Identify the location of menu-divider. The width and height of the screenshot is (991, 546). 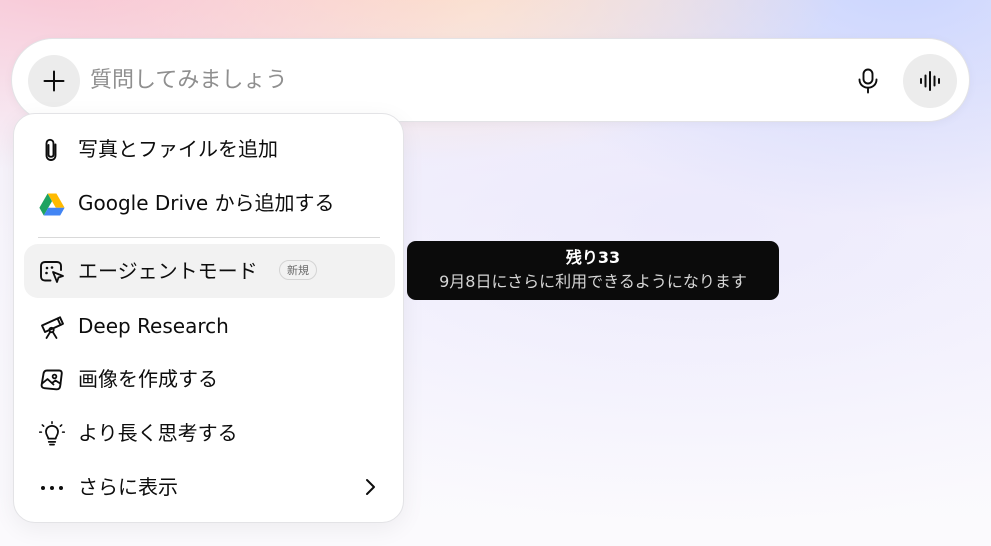
(209, 237).